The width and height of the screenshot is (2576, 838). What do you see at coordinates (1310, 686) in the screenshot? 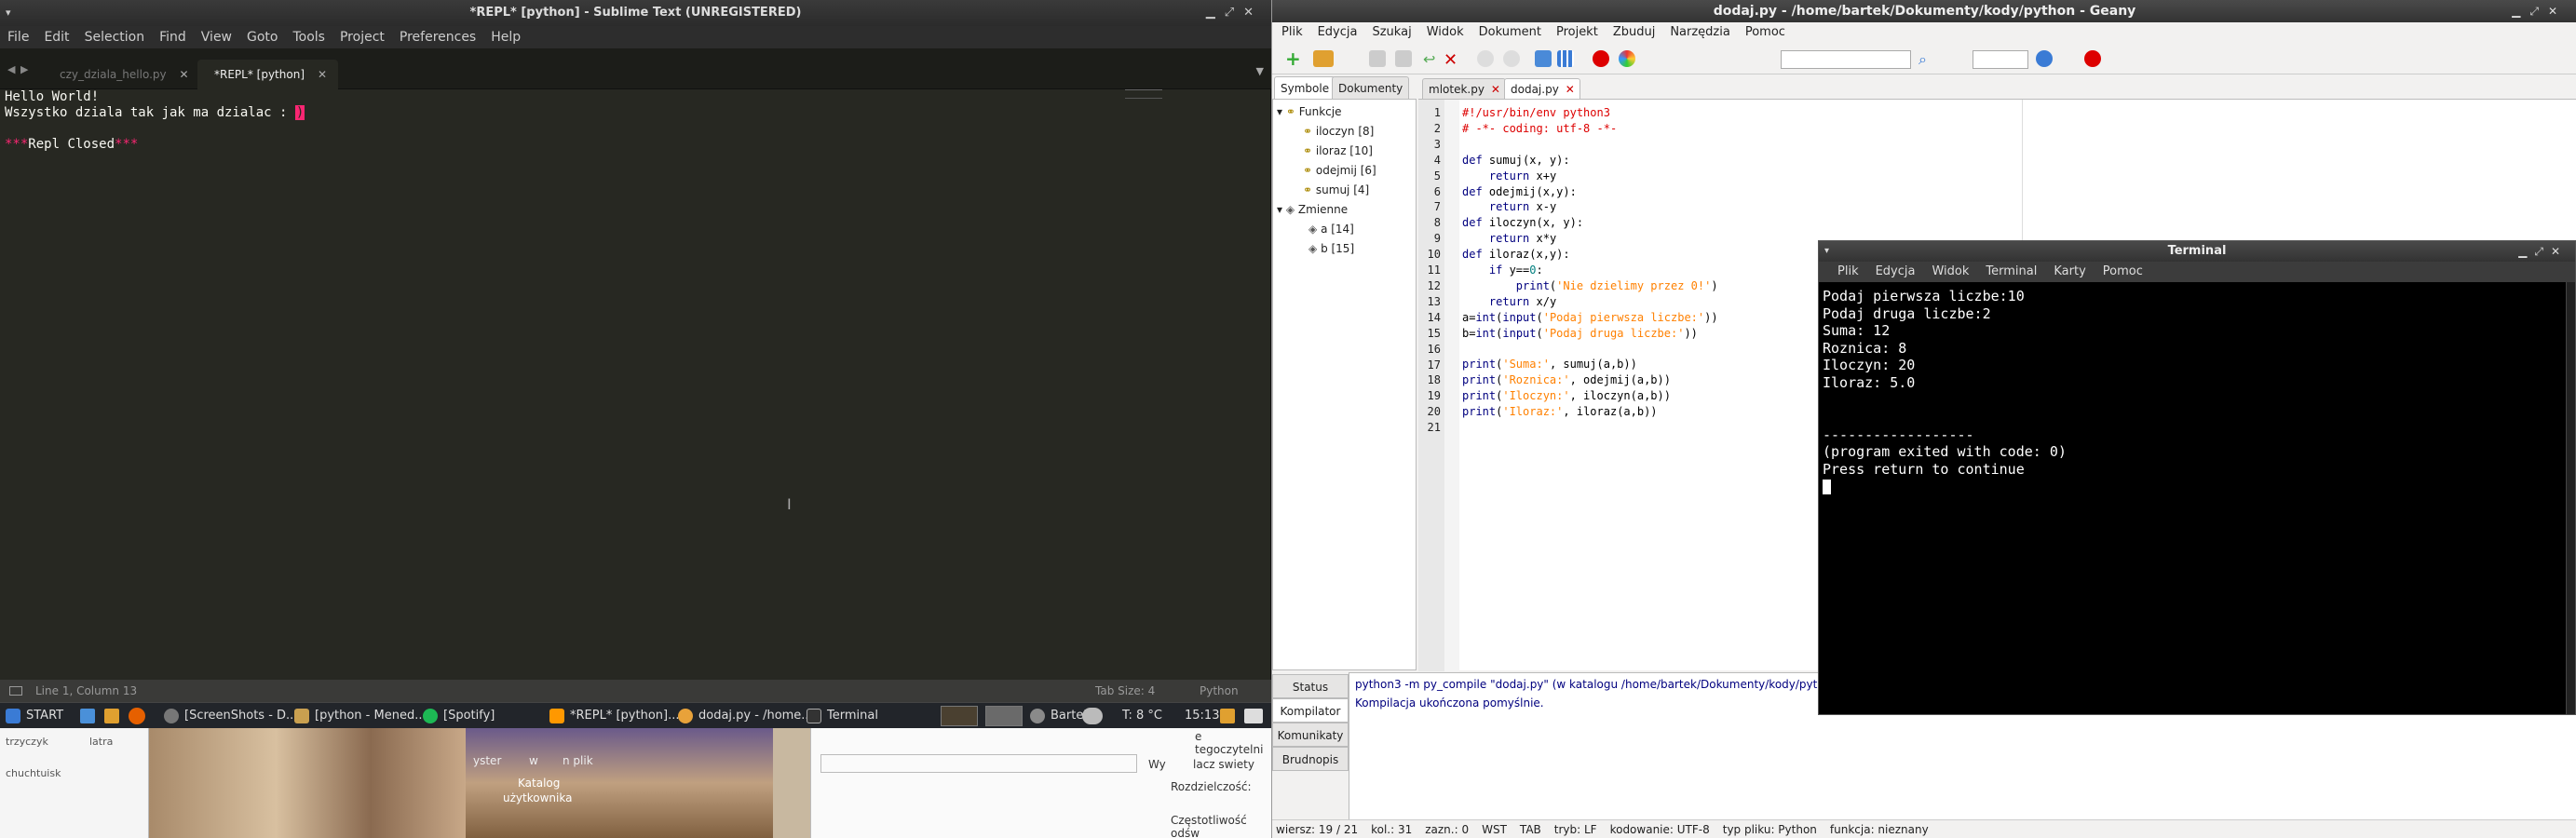
I see `tab-status: Status` at bounding box center [1310, 686].